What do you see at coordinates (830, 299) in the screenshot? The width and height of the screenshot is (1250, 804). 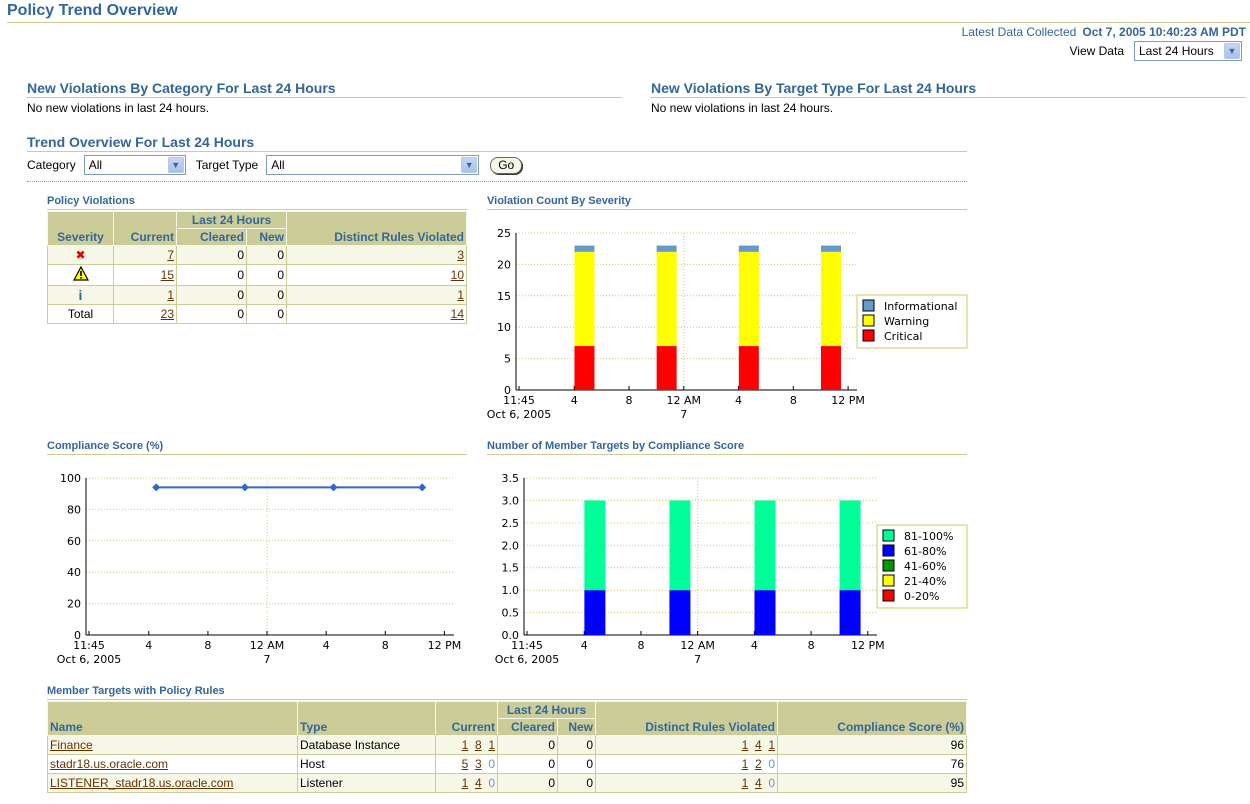 I see `bar-segment-warning` at bounding box center [830, 299].